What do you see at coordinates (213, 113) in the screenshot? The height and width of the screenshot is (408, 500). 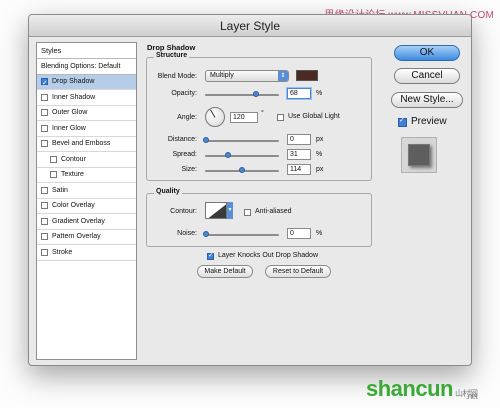 I see `angle-needle` at bounding box center [213, 113].